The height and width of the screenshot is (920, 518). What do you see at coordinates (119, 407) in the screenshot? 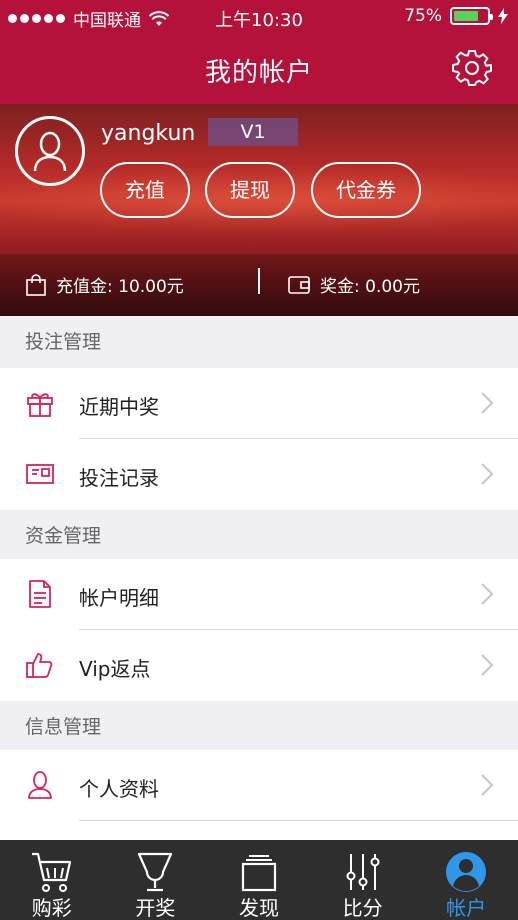
I see `menu-item-label: 近期中奖` at bounding box center [119, 407].